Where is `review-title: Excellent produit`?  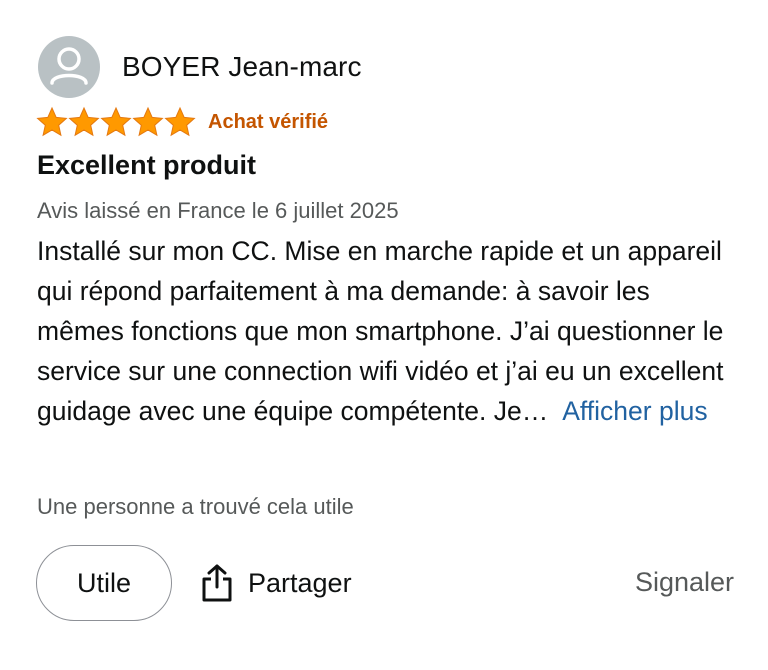 review-title: Excellent produit is located at coordinates (147, 165).